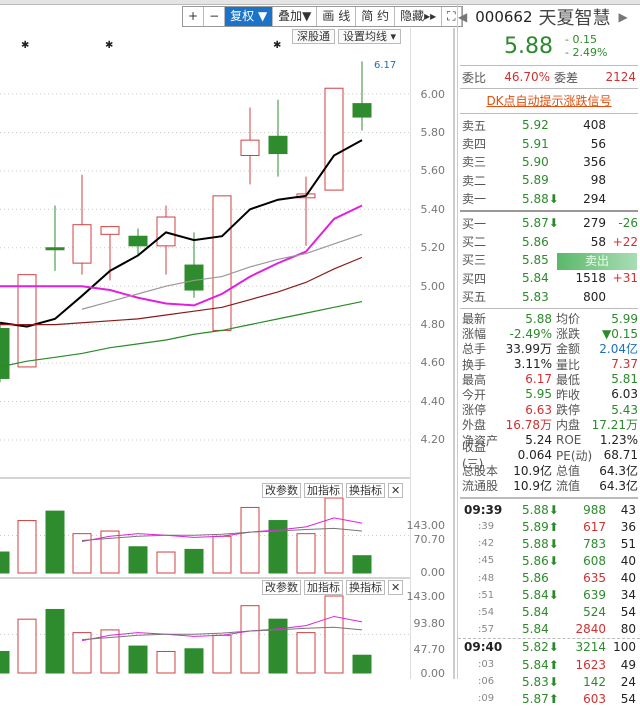  I want to click on tick-volume: 608, so click(594, 560).